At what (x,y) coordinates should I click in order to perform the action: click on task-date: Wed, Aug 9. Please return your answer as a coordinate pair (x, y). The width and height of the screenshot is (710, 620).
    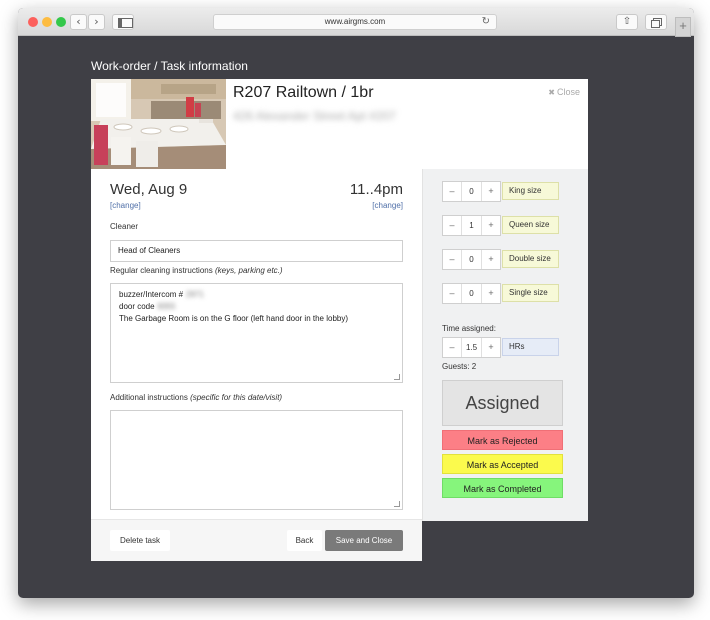
    Looking at the image, I should click on (149, 189).